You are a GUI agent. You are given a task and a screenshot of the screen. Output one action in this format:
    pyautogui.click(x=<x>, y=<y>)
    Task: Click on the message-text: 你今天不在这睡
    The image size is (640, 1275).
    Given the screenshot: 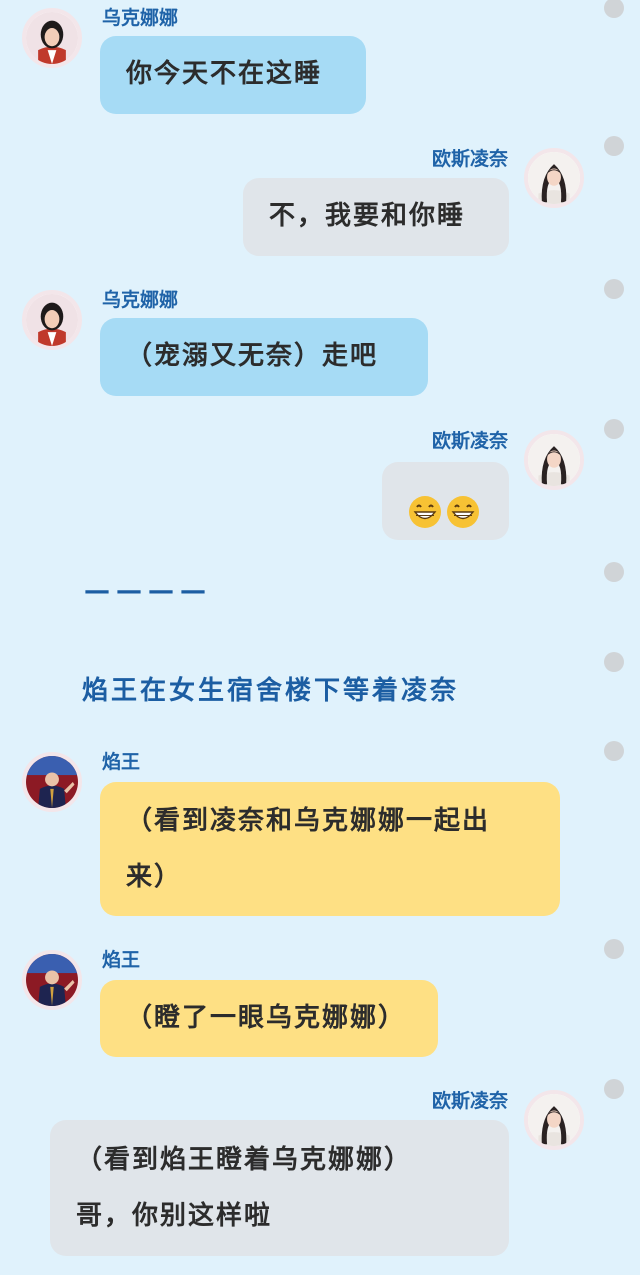 What is the action you would take?
    pyautogui.click(x=224, y=74)
    